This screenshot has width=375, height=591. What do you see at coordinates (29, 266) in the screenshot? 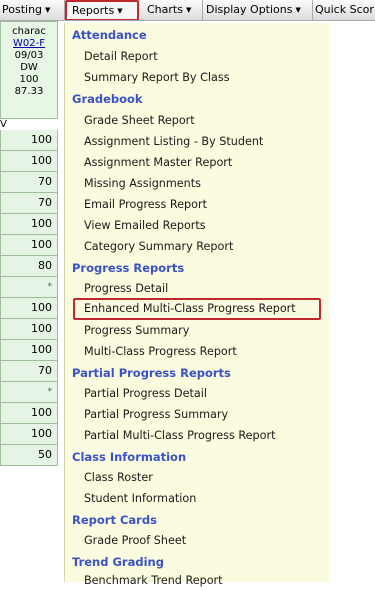
I see `score-cell: 80` at bounding box center [29, 266].